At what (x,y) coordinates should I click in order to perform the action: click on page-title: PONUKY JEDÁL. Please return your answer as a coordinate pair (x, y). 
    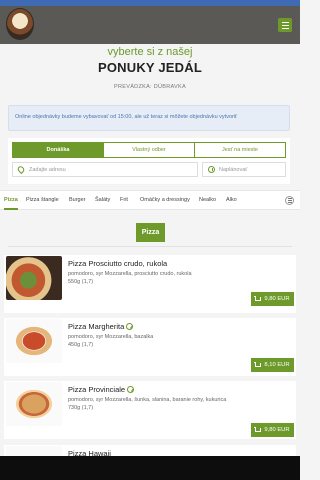
    Looking at the image, I should click on (149, 67).